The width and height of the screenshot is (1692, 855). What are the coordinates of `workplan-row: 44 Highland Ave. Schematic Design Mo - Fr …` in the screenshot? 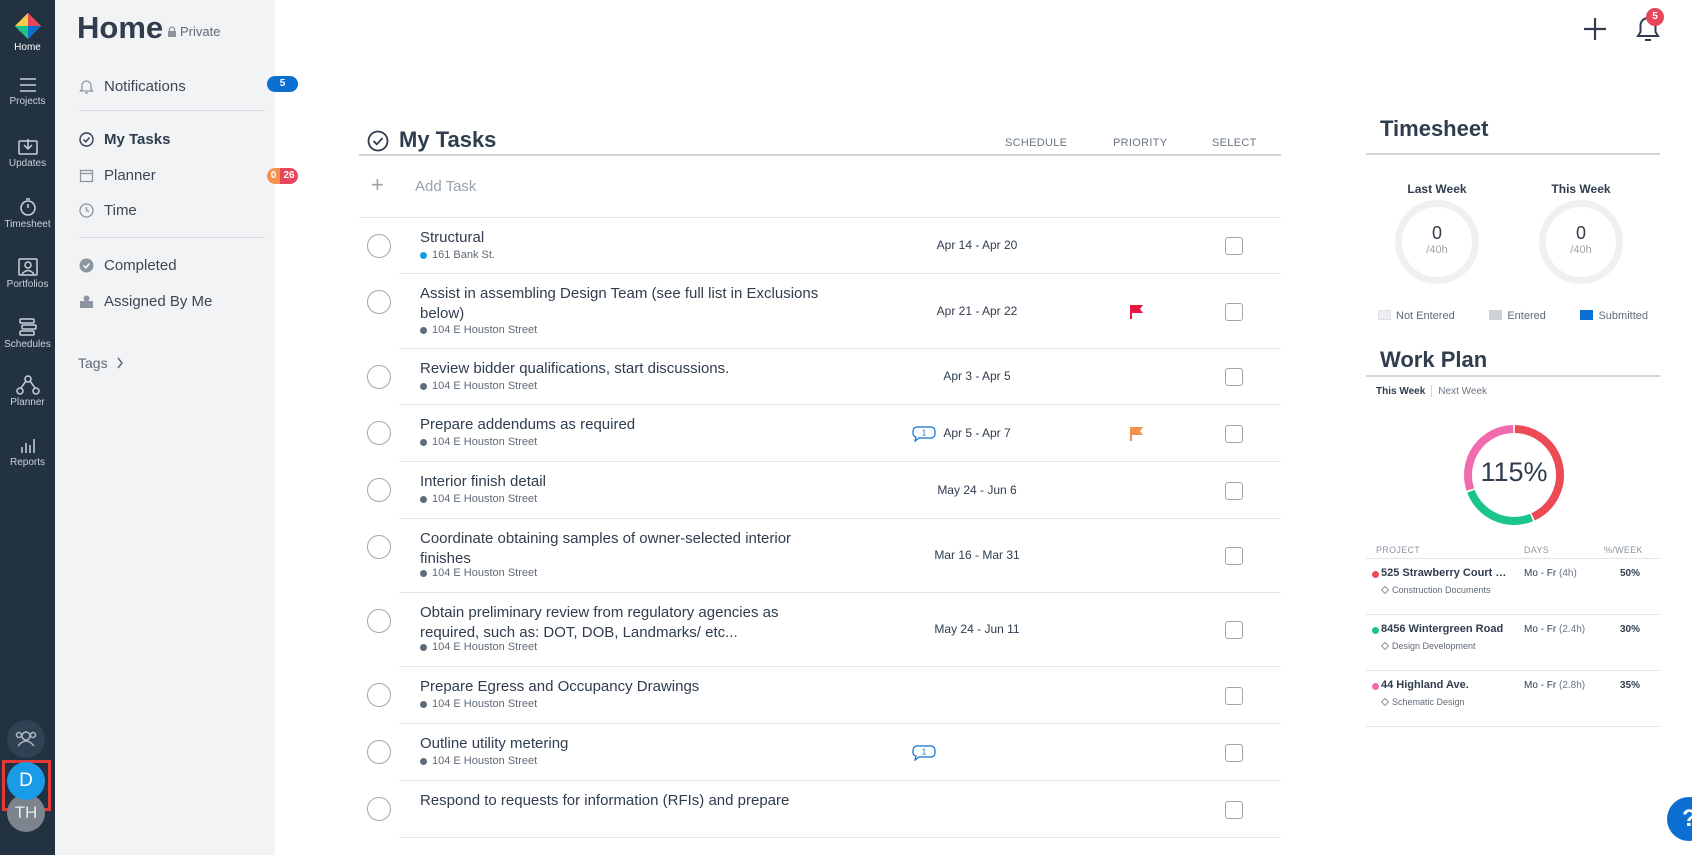 It's located at (1513, 699).